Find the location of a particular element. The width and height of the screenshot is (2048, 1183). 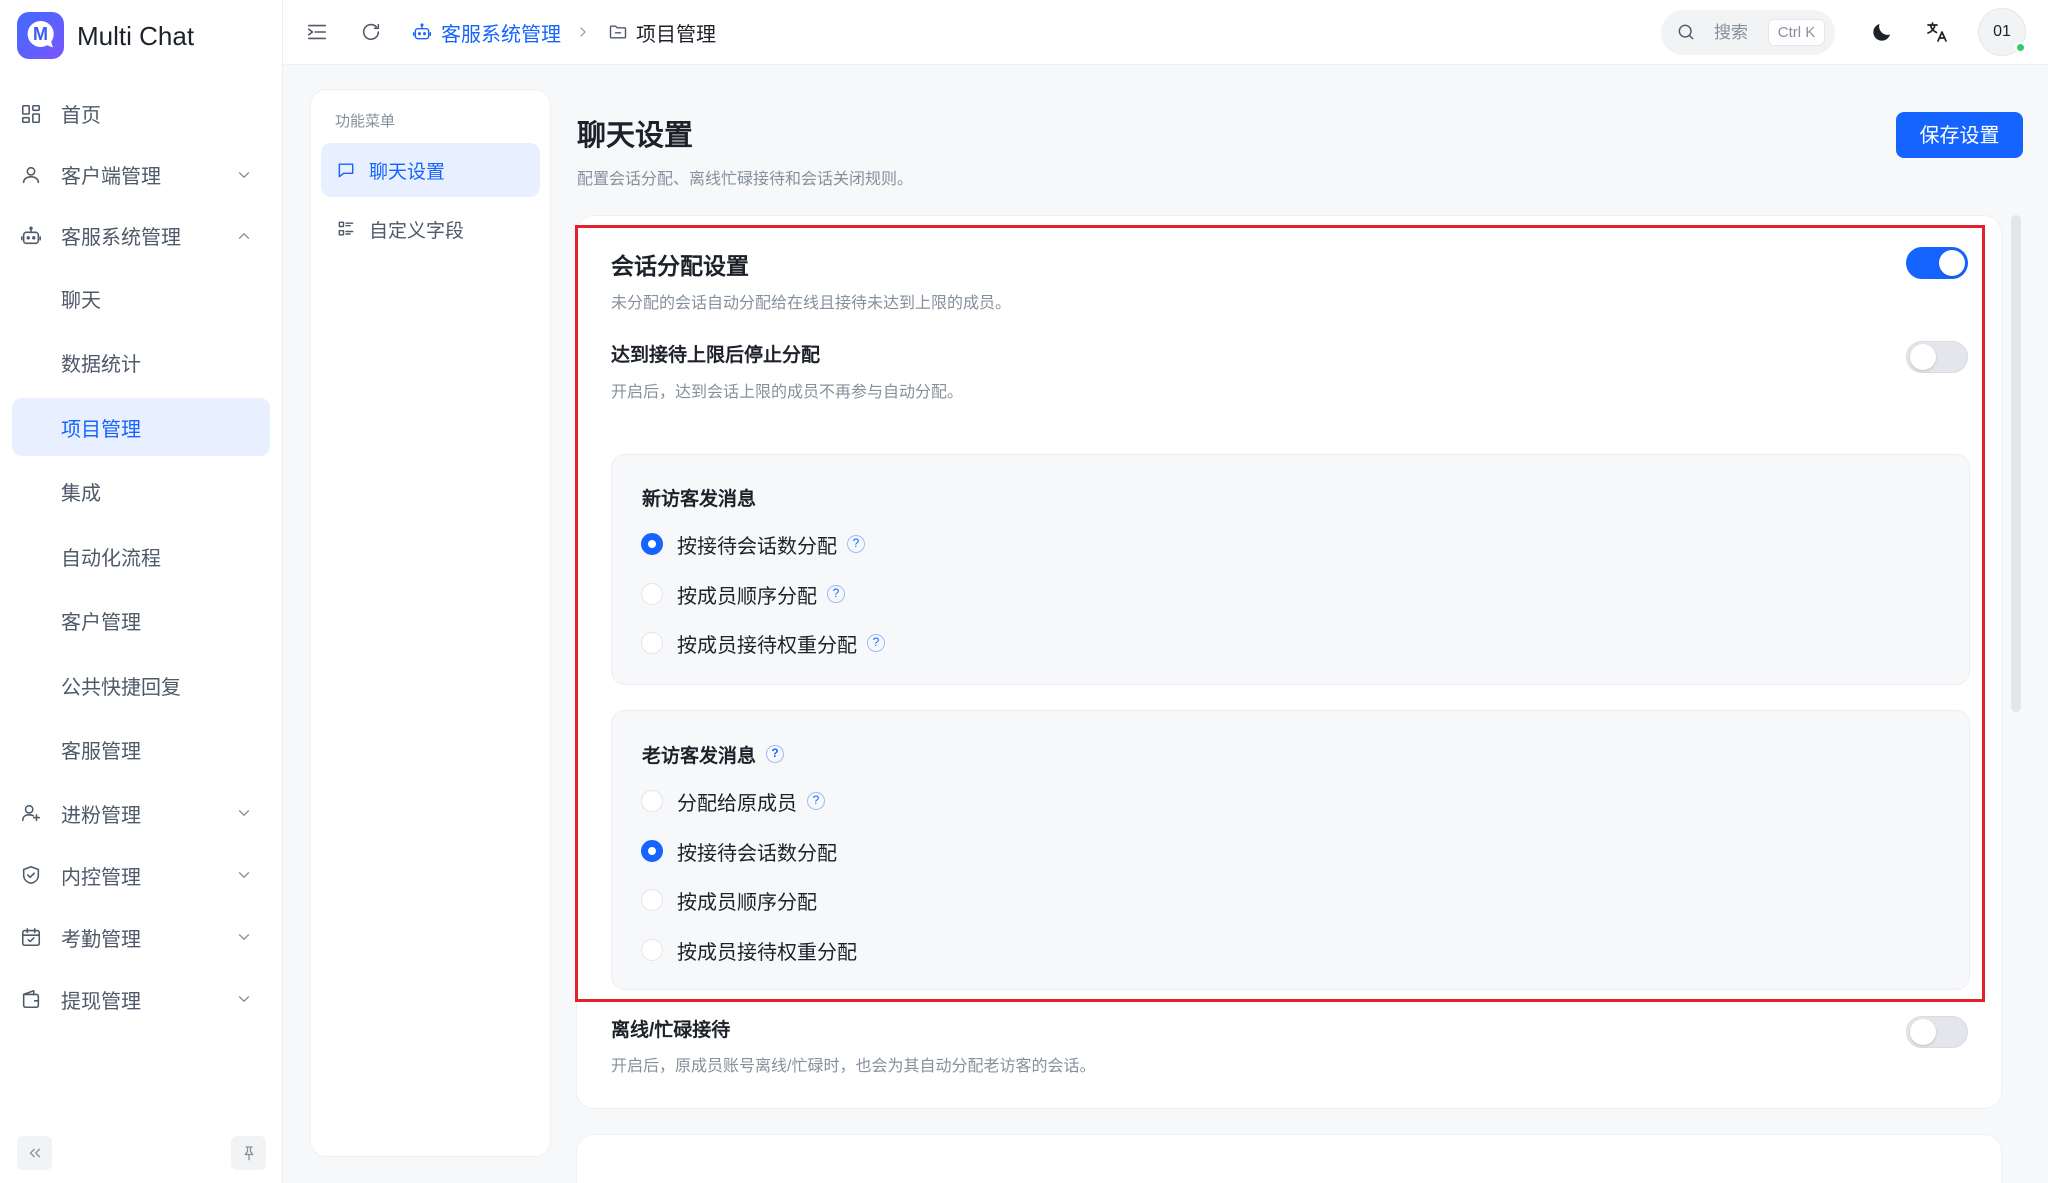

sidebar-subitem-label: 客户管理 is located at coordinates (141, 621).